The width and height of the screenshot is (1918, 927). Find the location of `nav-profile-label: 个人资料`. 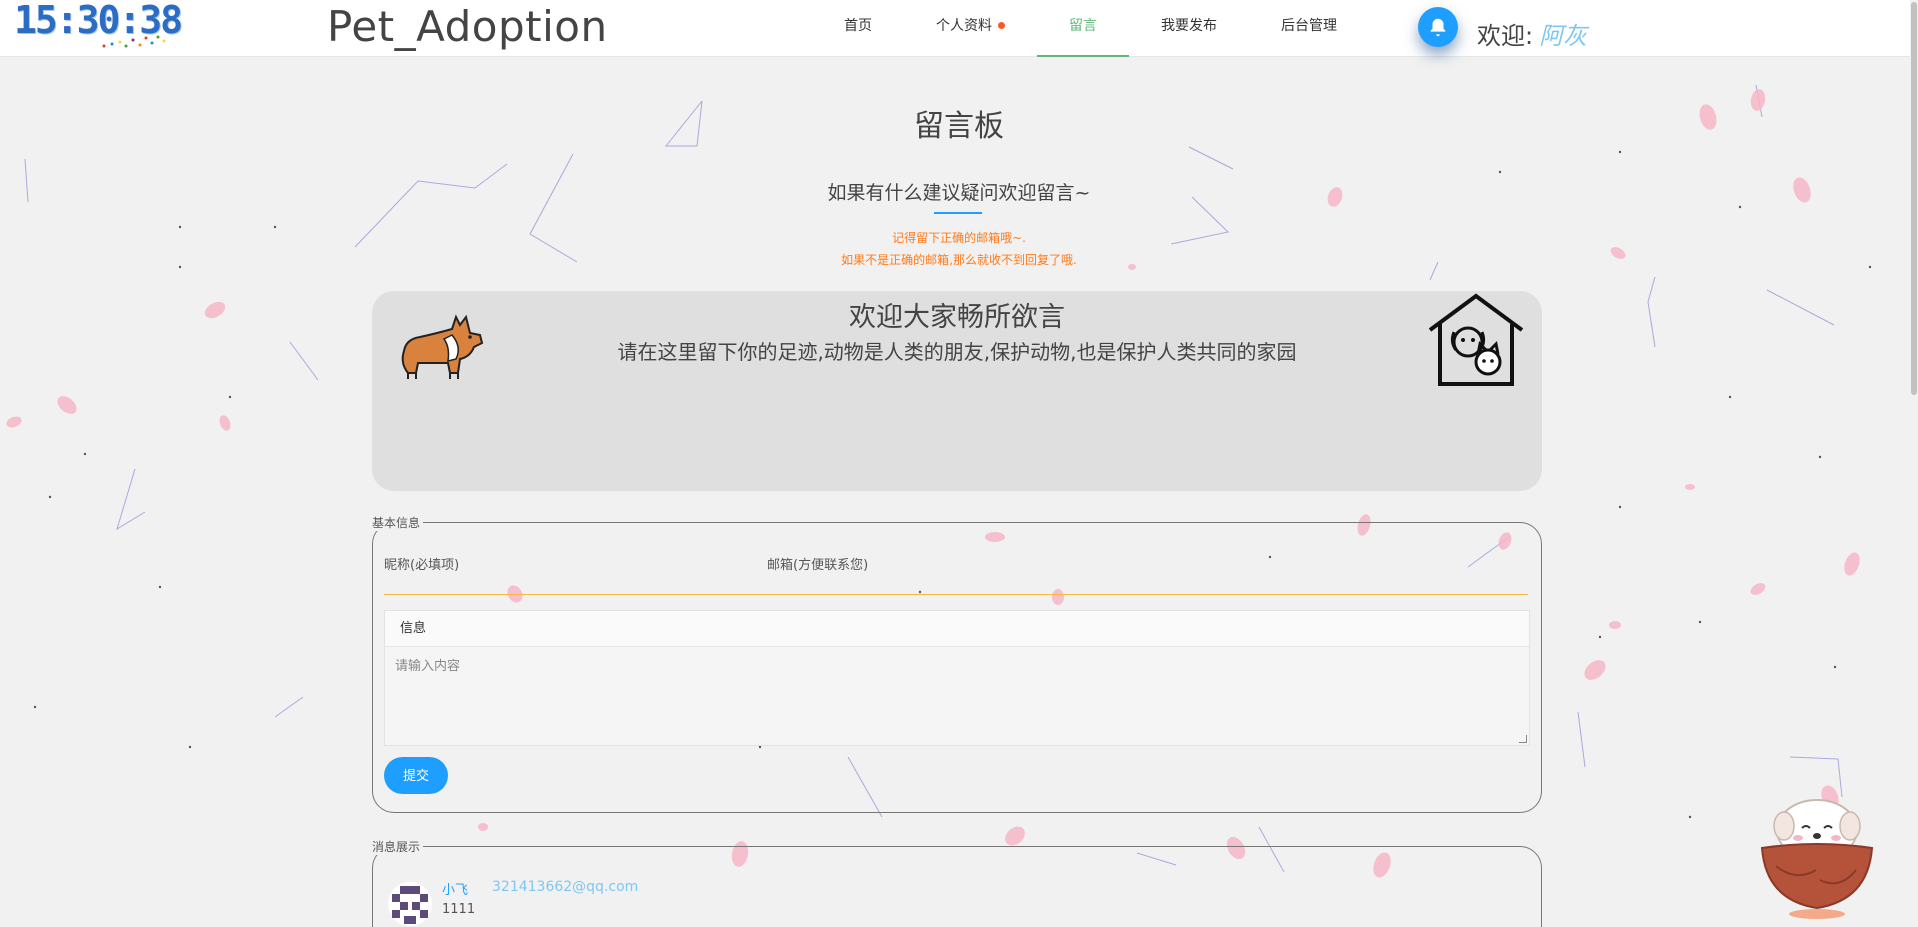

nav-profile-label: 个人资料 is located at coordinates (964, 26).